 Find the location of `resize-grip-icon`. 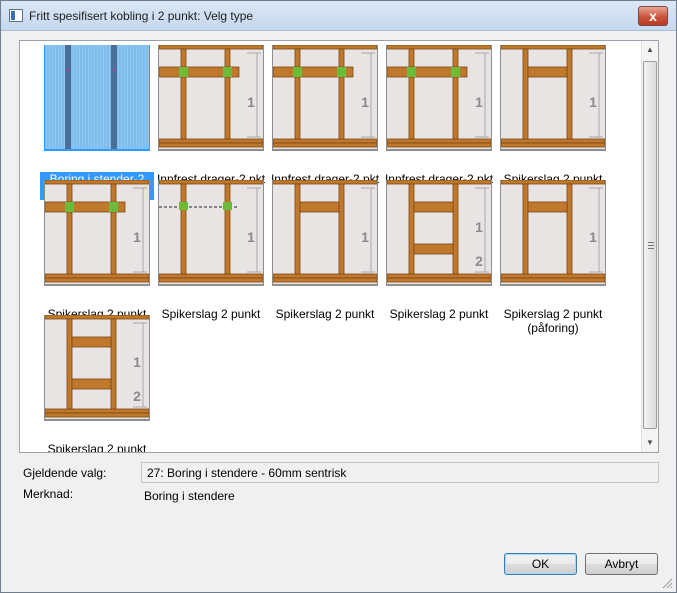

resize-grip-icon is located at coordinates (667, 583).